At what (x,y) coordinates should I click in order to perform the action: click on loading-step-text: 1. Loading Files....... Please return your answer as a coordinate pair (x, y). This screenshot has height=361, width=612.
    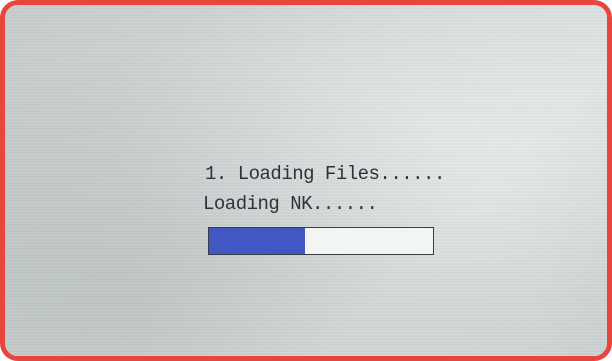
    Looking at the image, I should click on (325, 174).